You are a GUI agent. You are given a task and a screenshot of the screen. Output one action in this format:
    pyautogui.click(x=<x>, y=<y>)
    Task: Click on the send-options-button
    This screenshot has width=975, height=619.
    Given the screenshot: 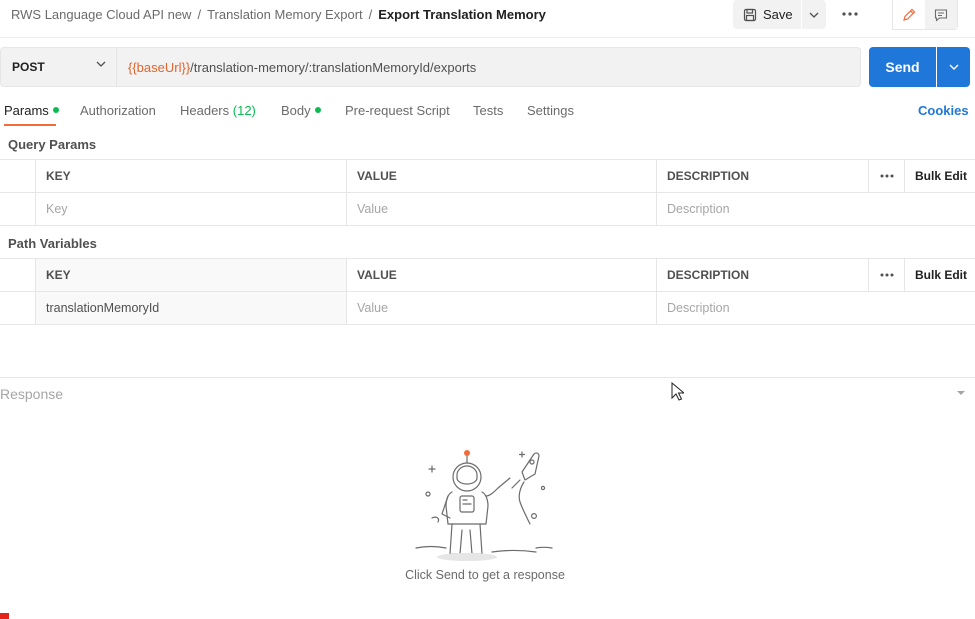 What is the action you would take?
    pyautogui.click(x=953, y=67)
    